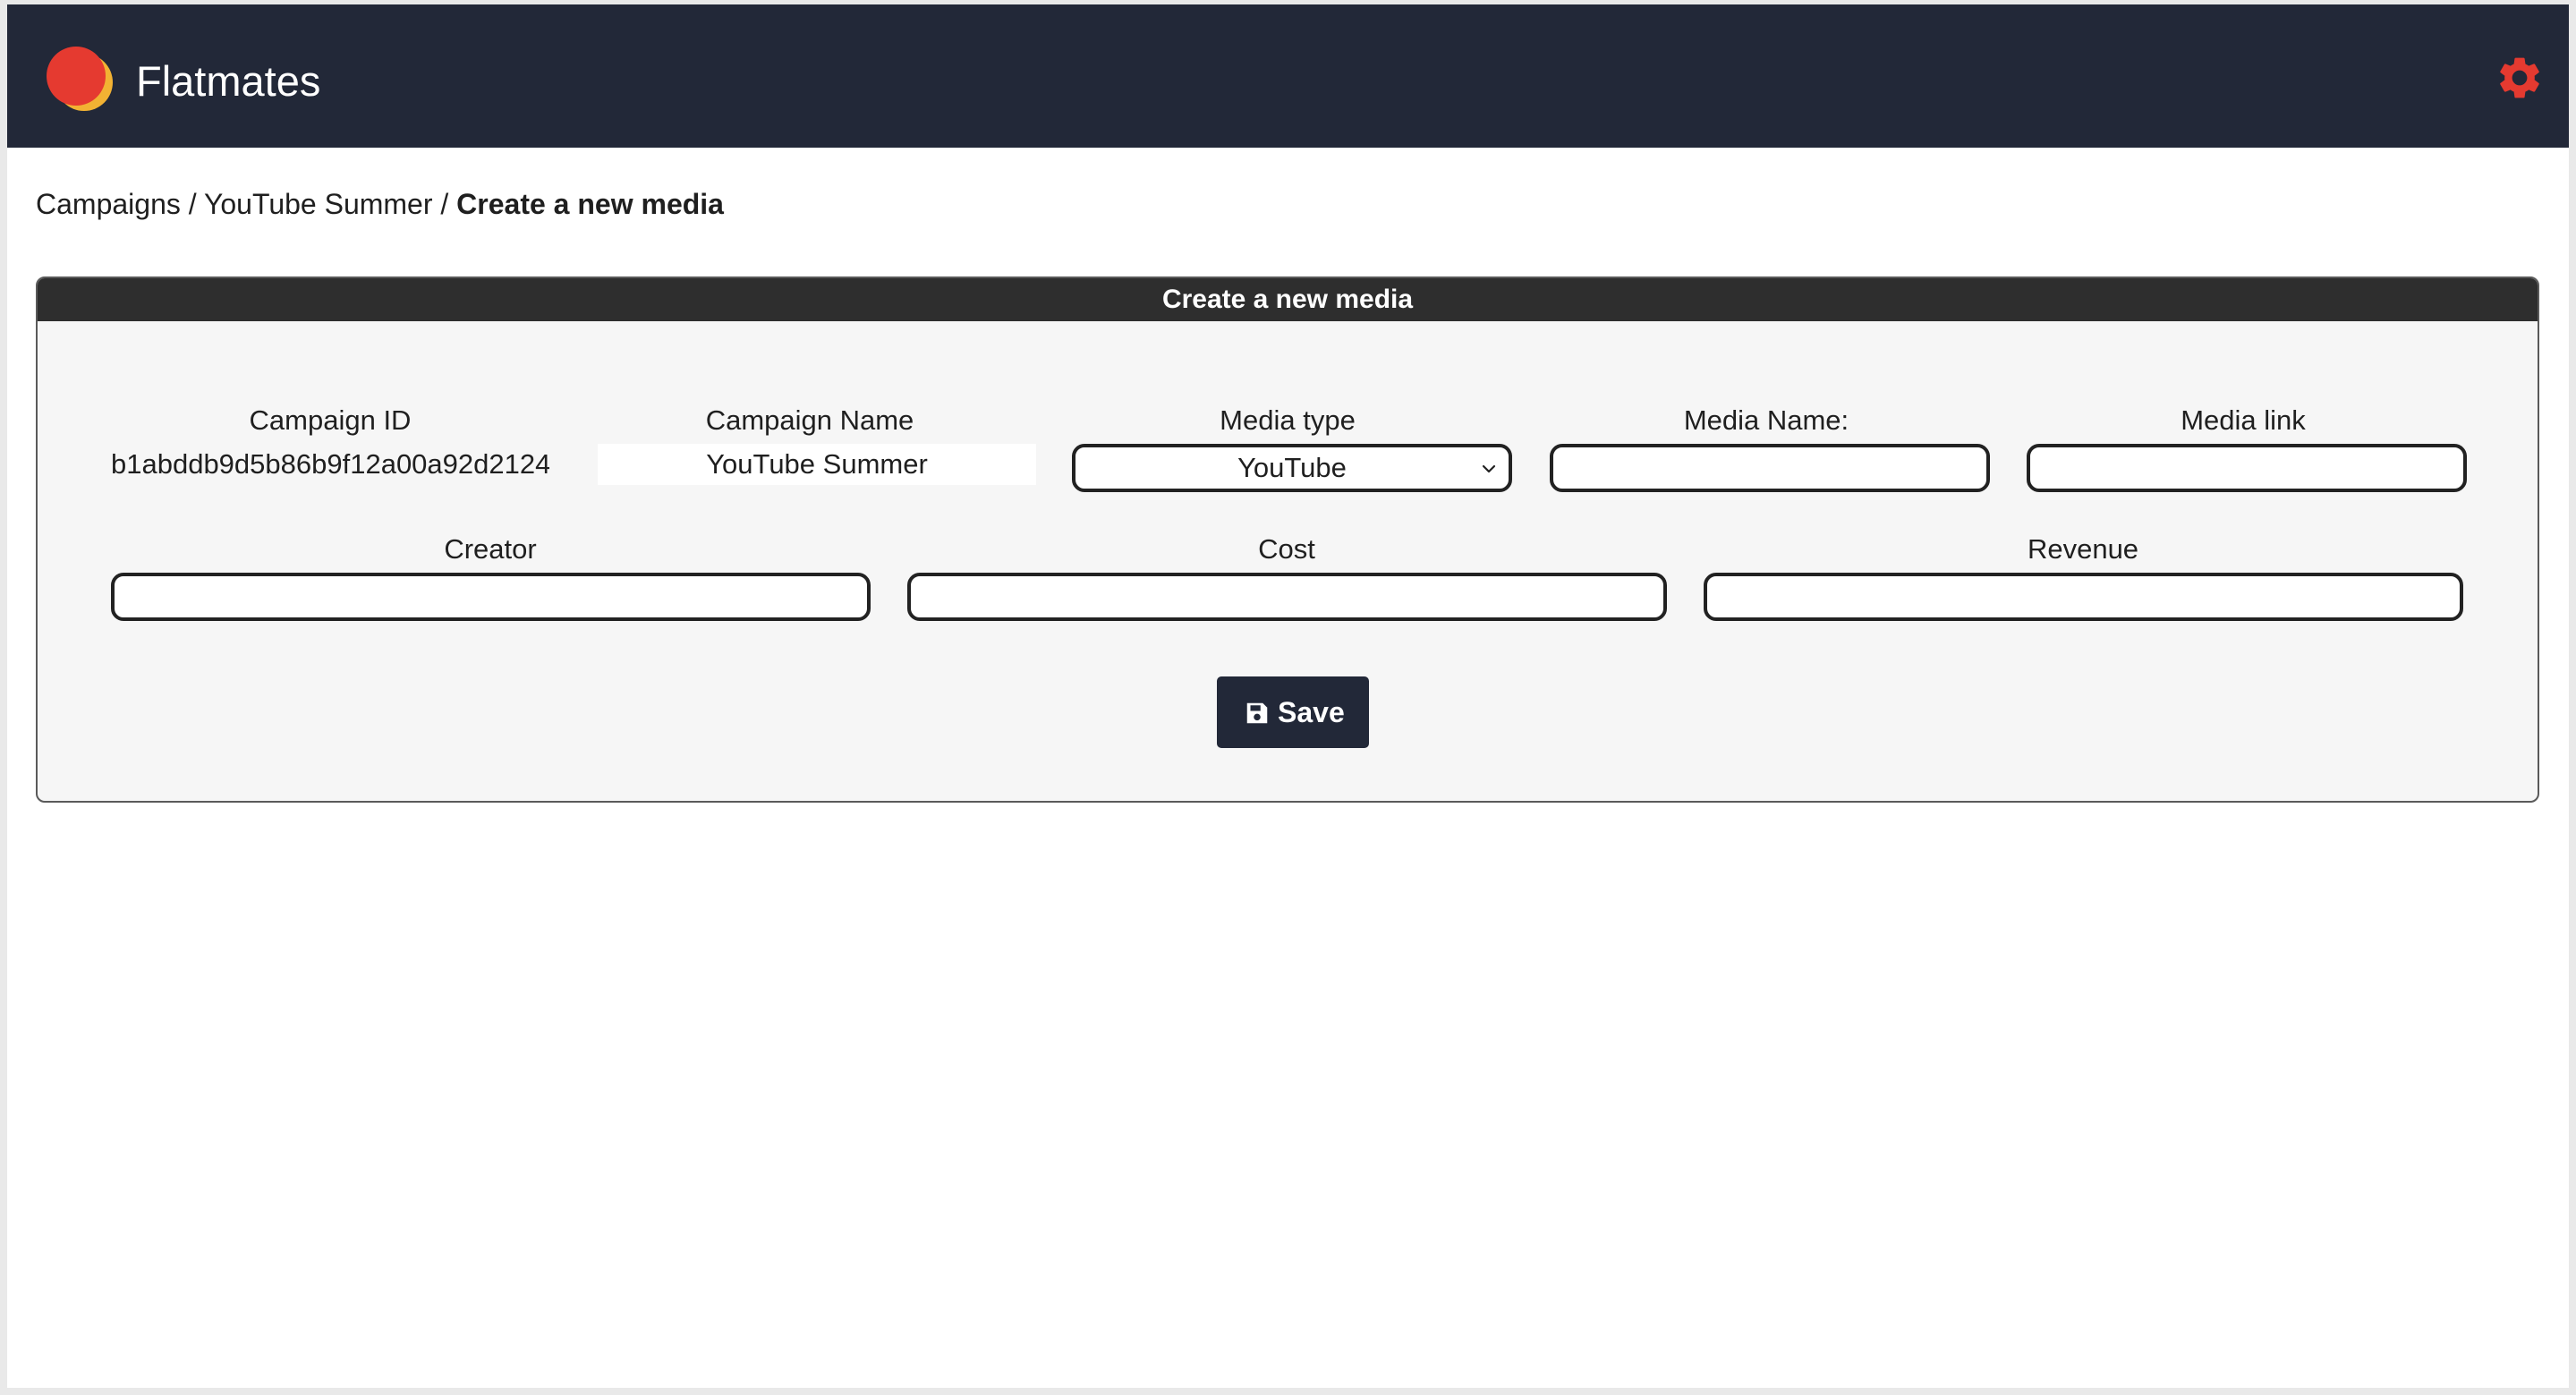  I want to click on creator-label: Creator, so click(490, 549).